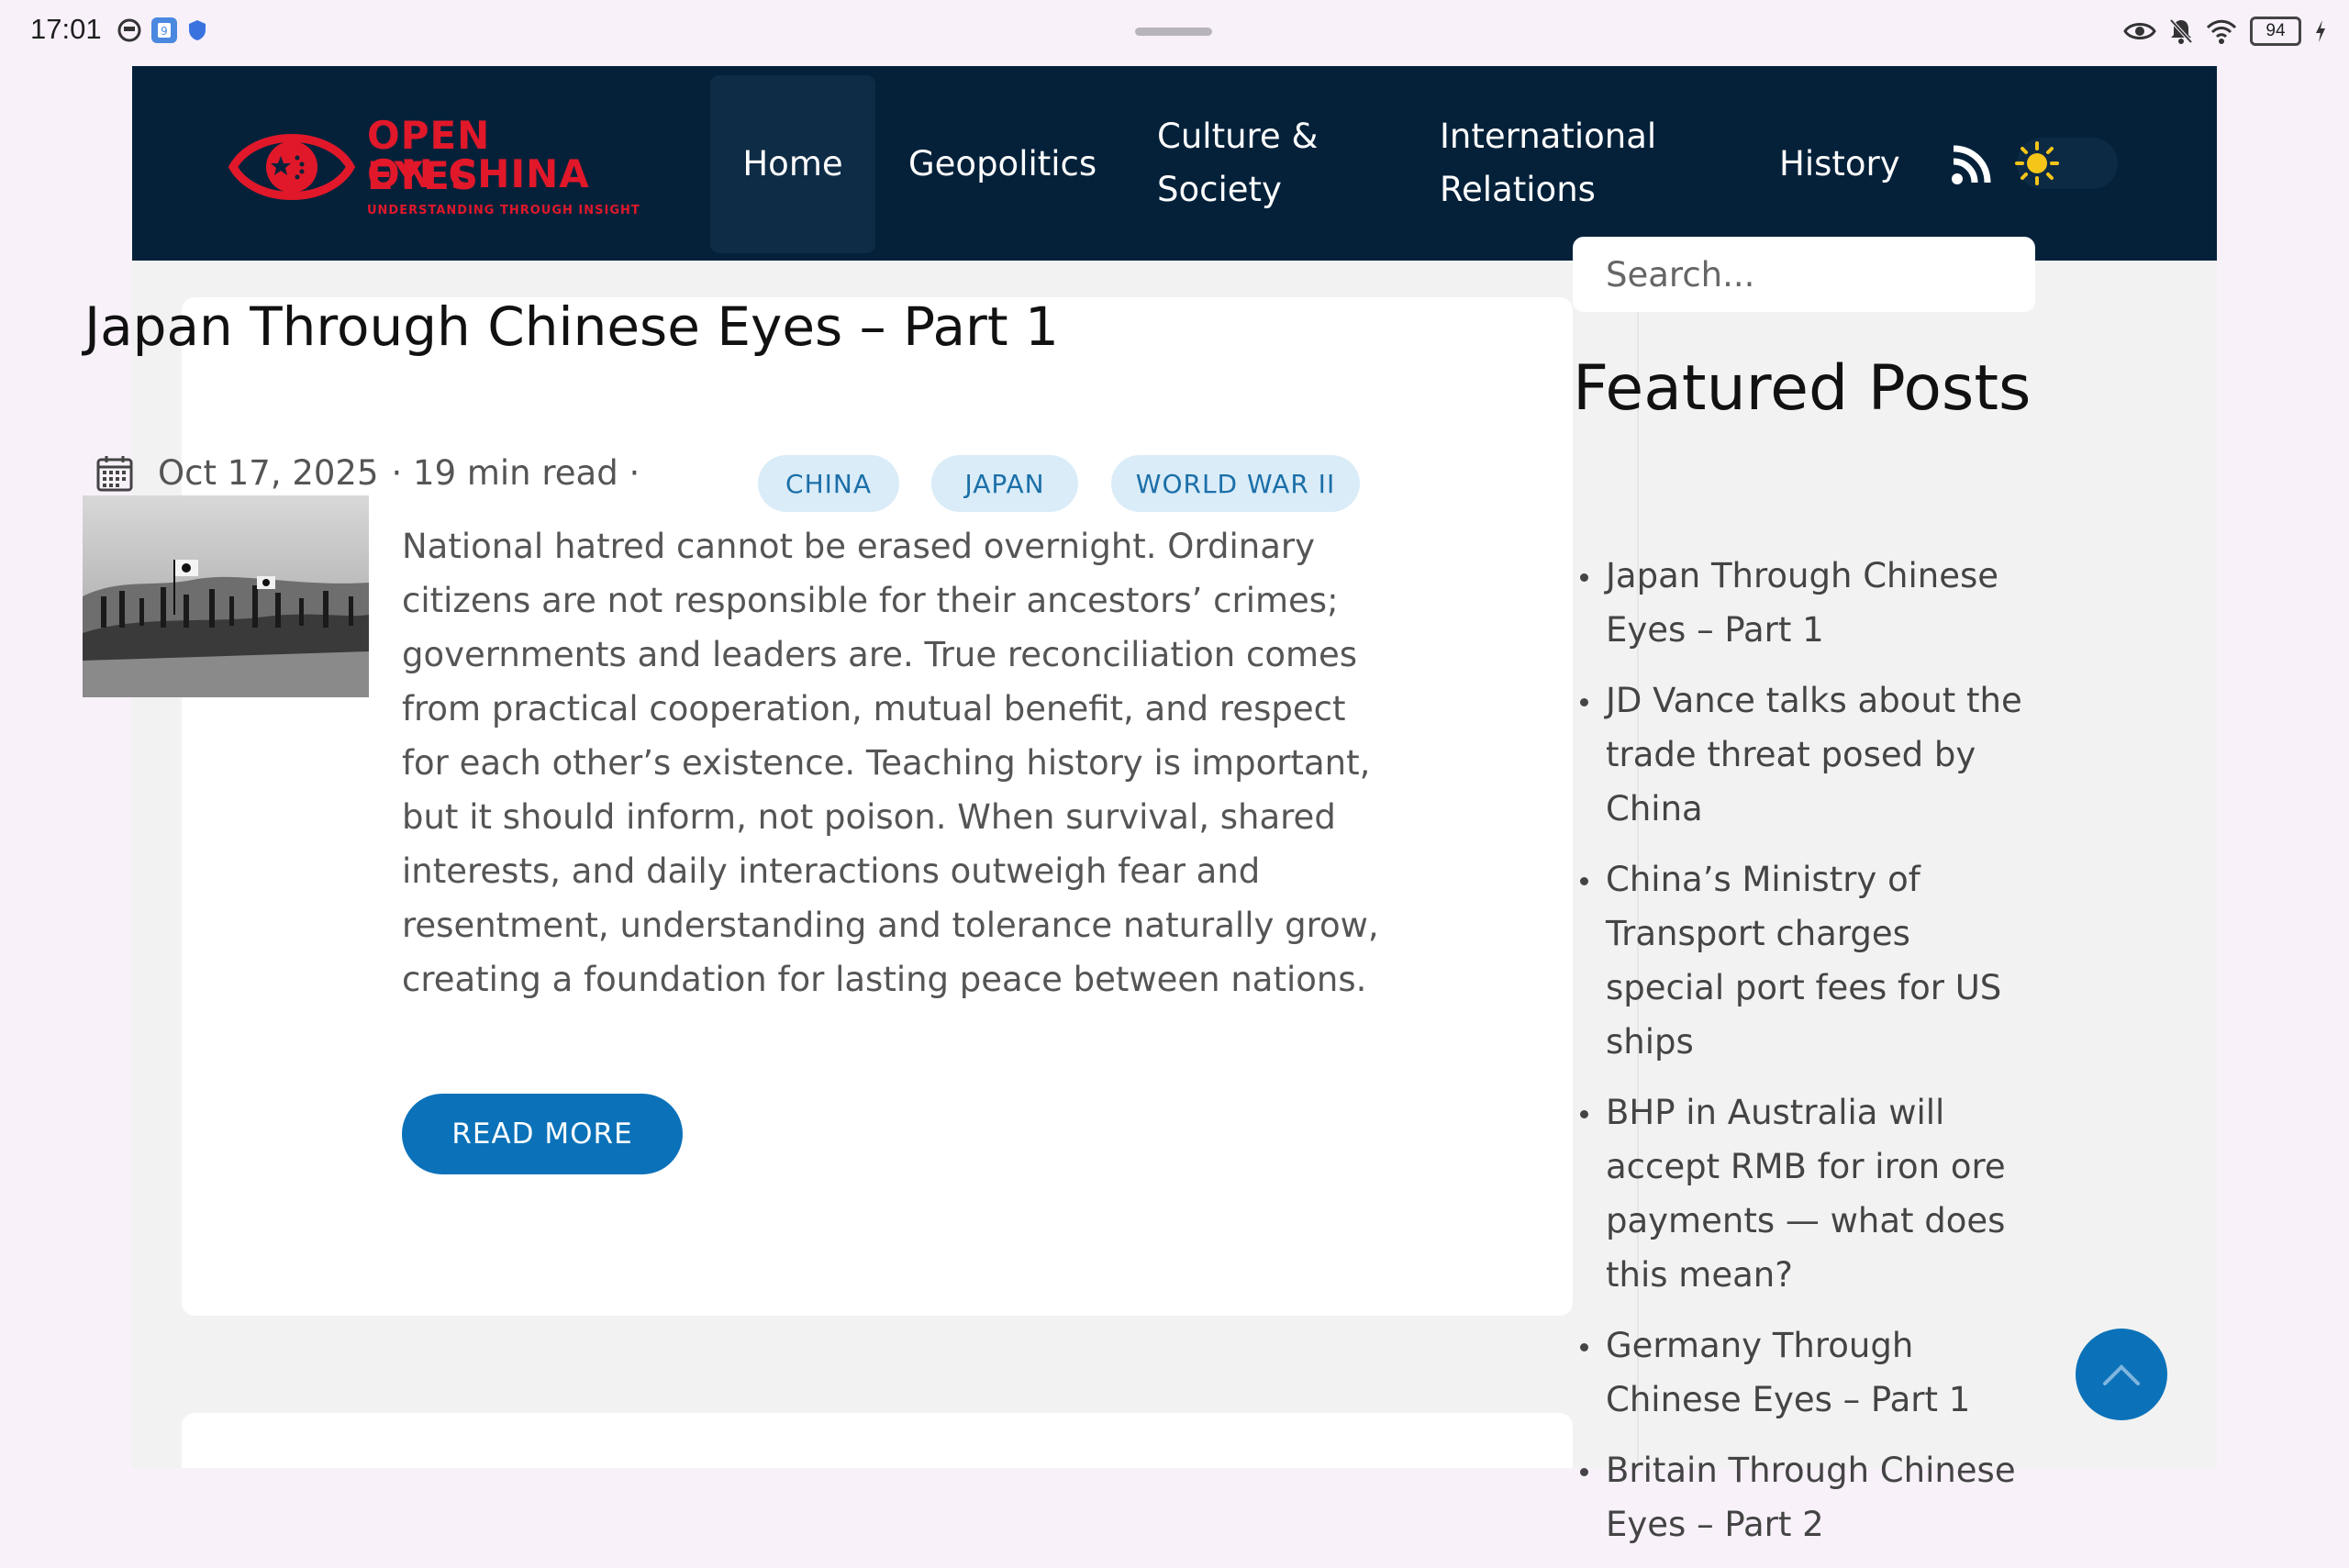  Describe the element at coordinates (1002, 165) in the screenshot. I see `nav-geopolitics: Geopolitics` at that location.